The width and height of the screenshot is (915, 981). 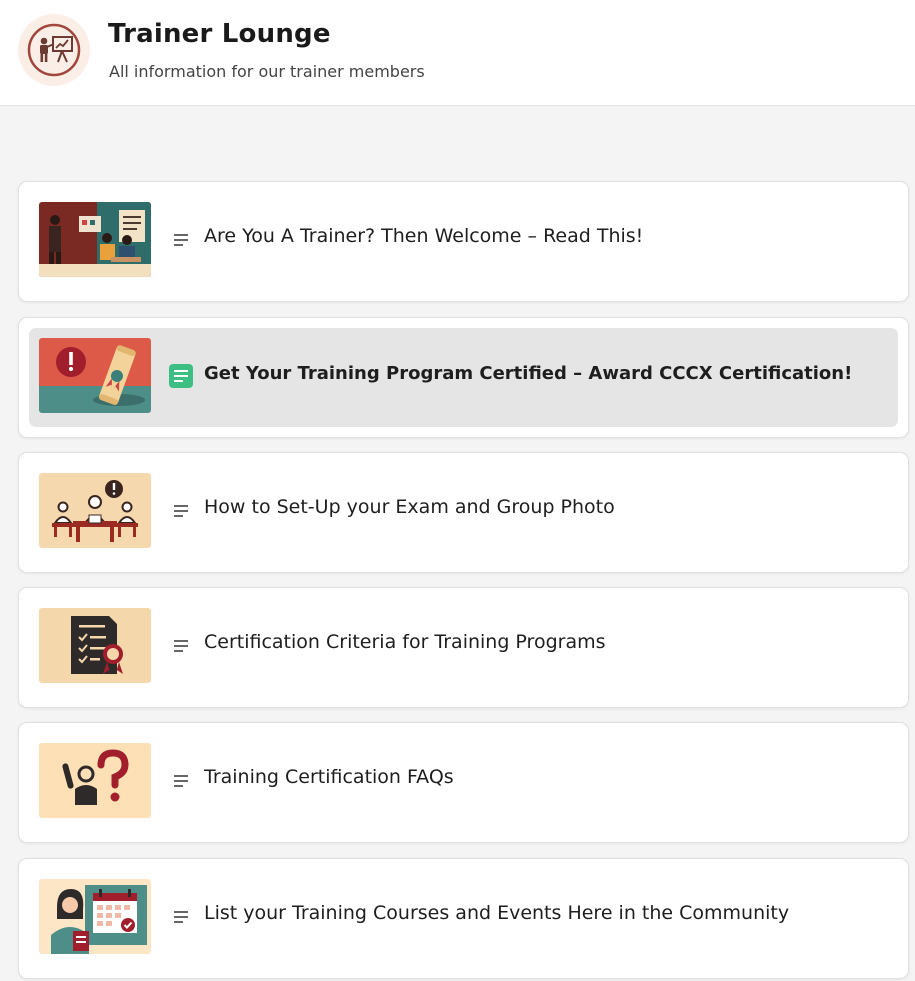 What do you see at coordinates (329, 777) in the screenshot?
I see `list-item-title: Training Certification FAQs` at bounding box center [329, 777].